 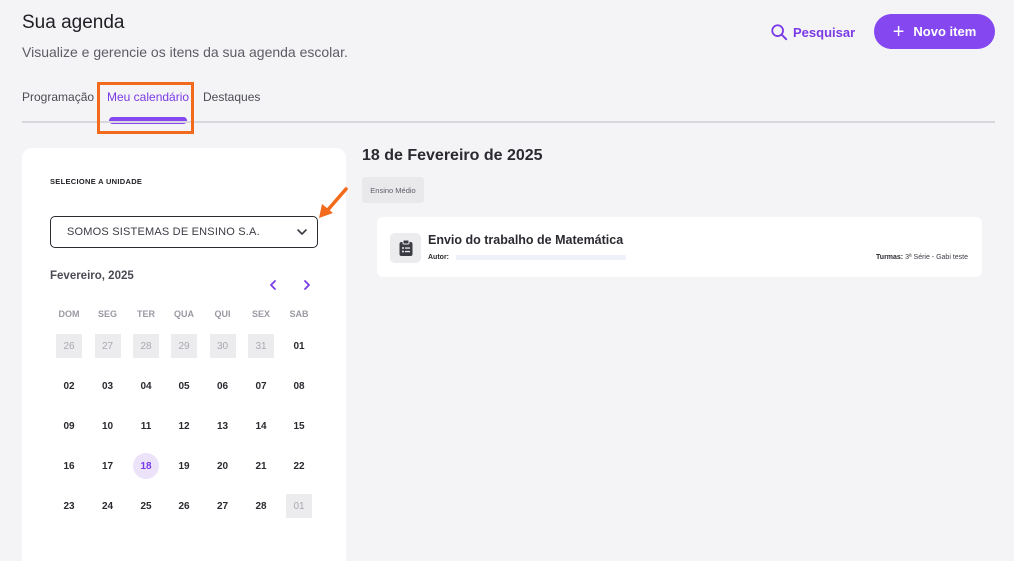 I want to click on calendar-day: 29, so click(x=184, y=346).